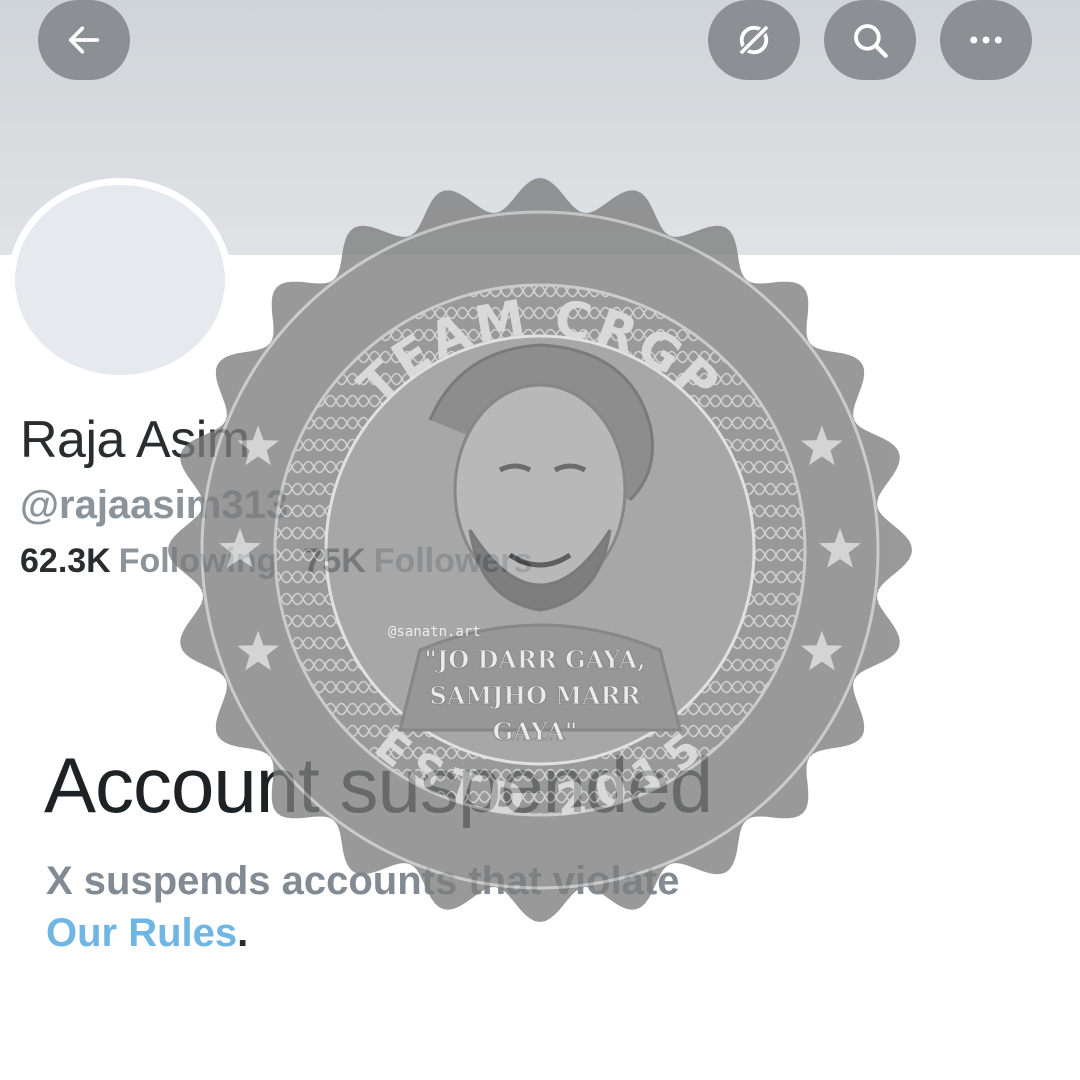 This screenshot has height=1080, width=1080. What do you see at coordinates (135, 440) in the screenshot?
I see `display-name: Raja Asim` at bounding box center [135, 440].